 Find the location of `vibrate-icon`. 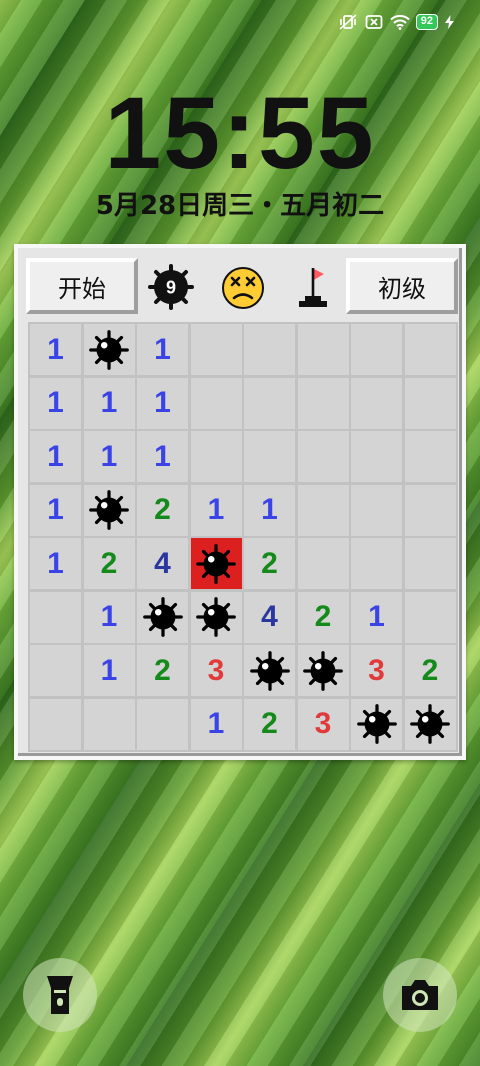

vibrate-icon is located at coordinates (348, 22).